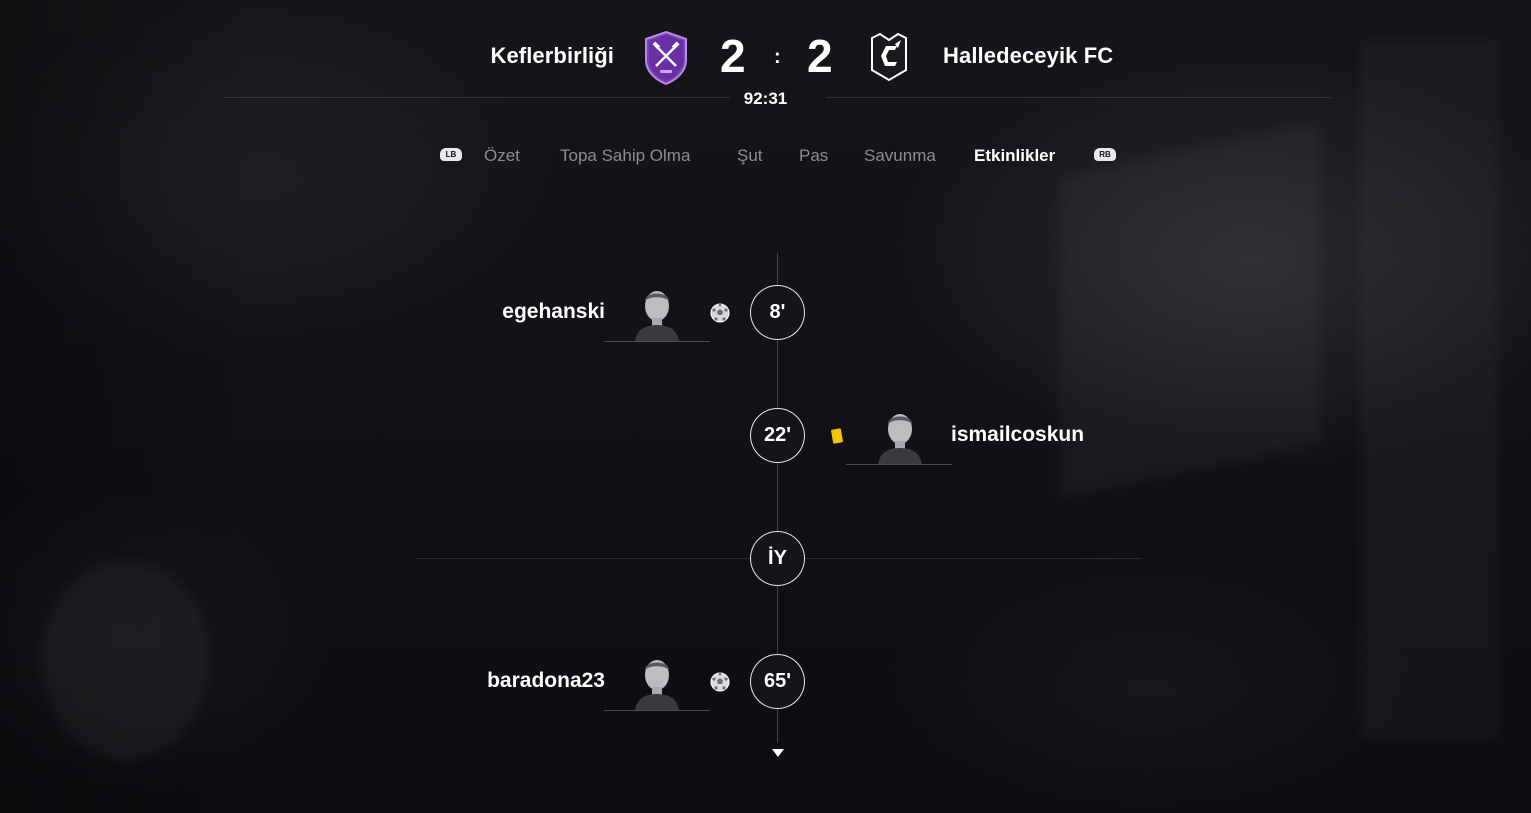  What do you see at coordinates (777, 312) in the screenshot?
I see `event-minute: 8'` at bounding box center [777, 312].